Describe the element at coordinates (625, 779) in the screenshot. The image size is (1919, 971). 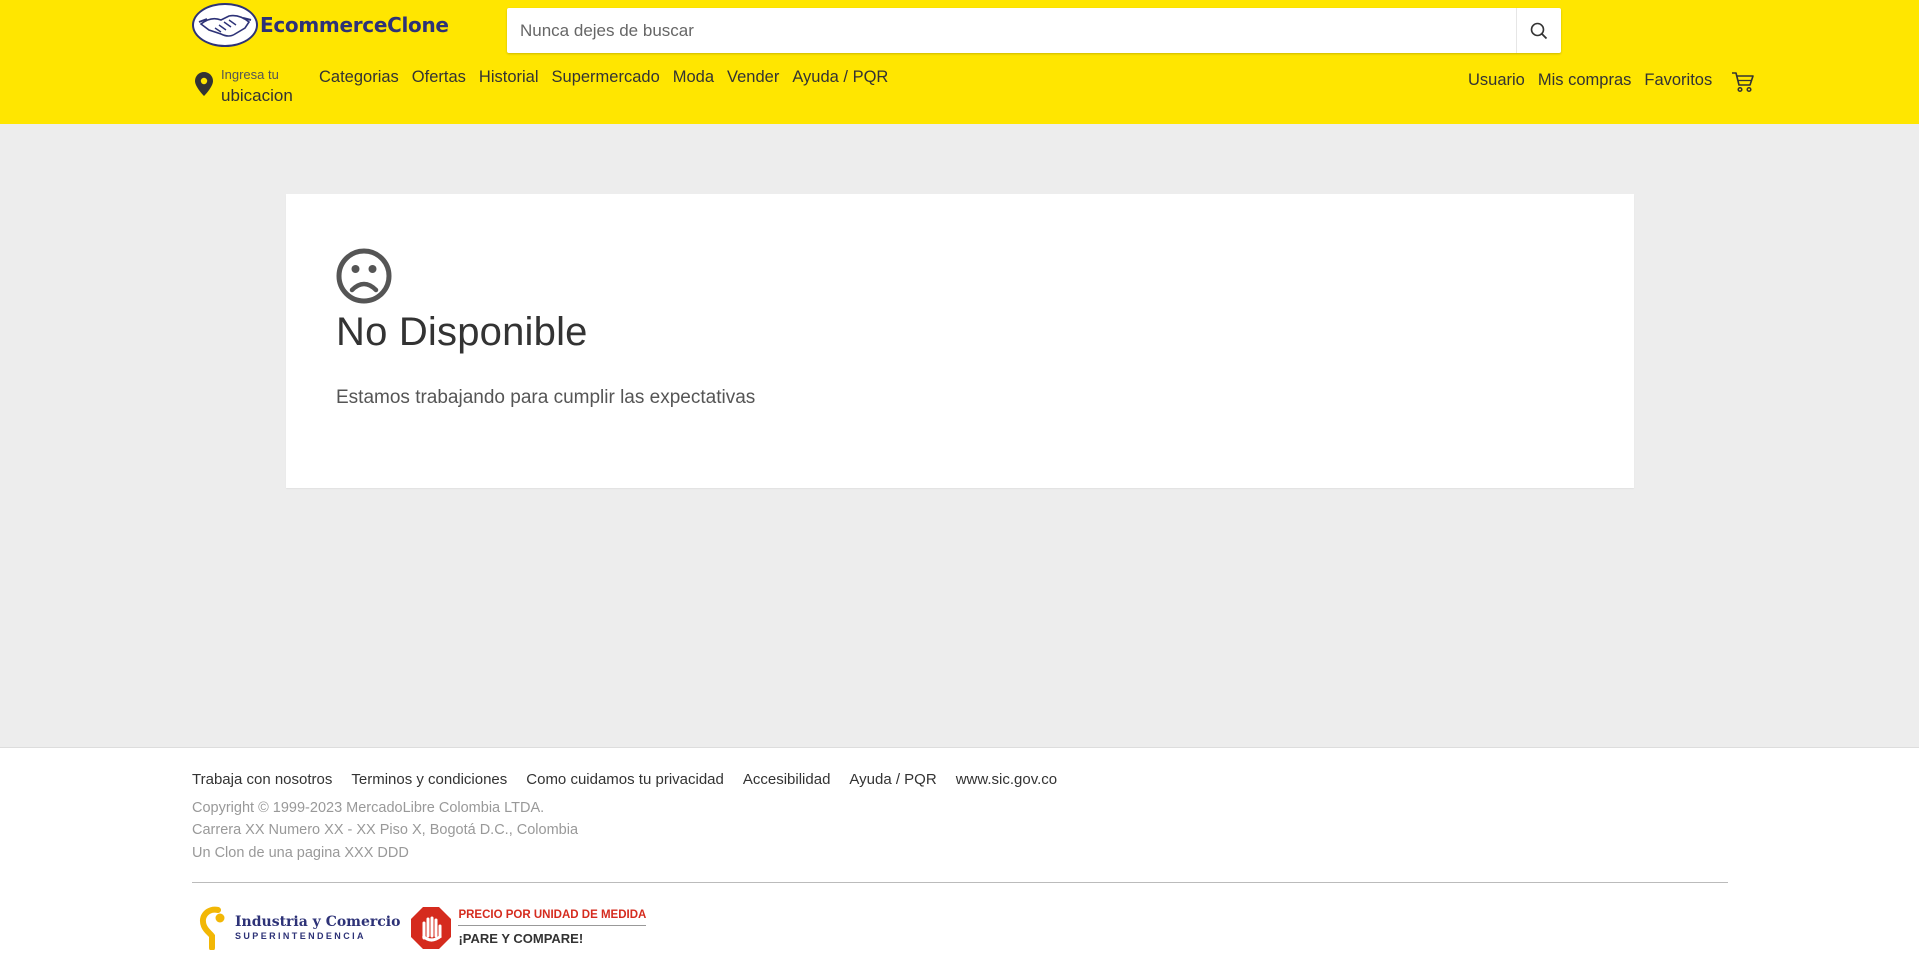
I see `footer-link-privacidad: Como cuidamos tu privacidad` at that location.